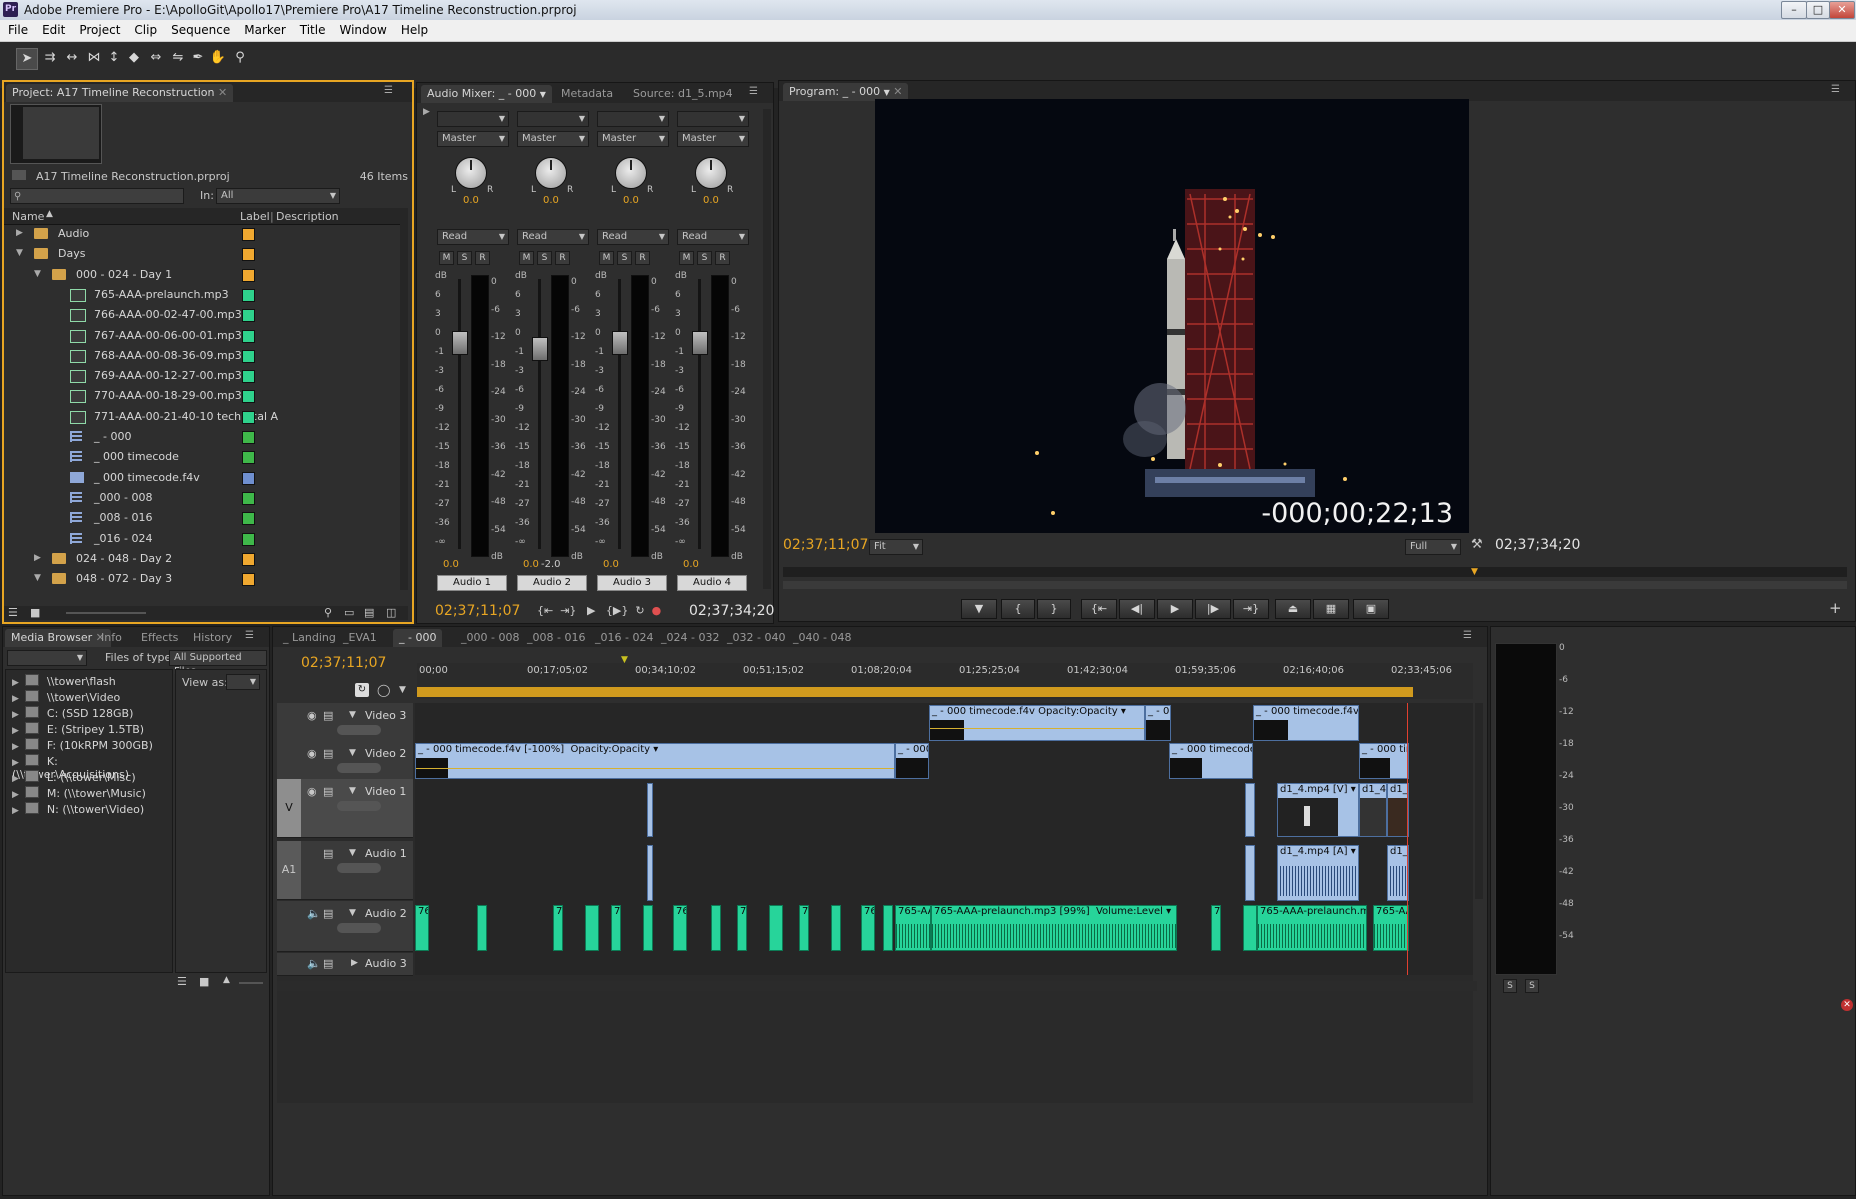 The image size is (1856, 1199). I want to click on project-item: _000 - 008, so click(203, 498).